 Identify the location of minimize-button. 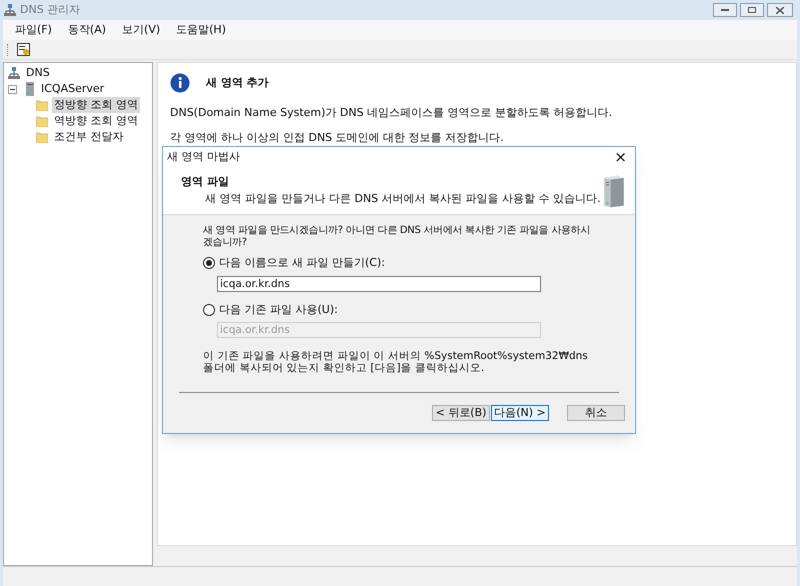
(725, 10).